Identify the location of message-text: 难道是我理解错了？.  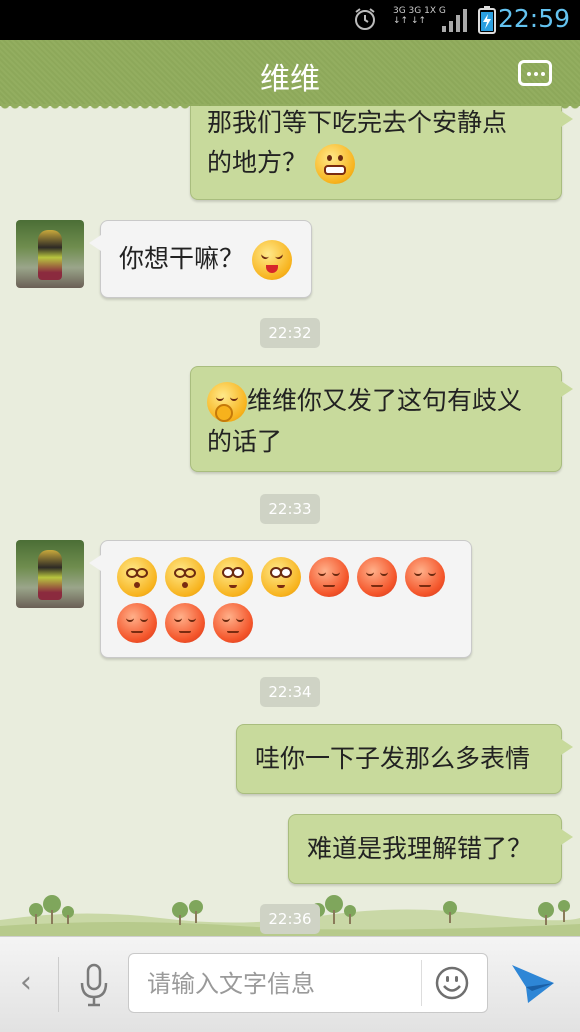
(420, 848).